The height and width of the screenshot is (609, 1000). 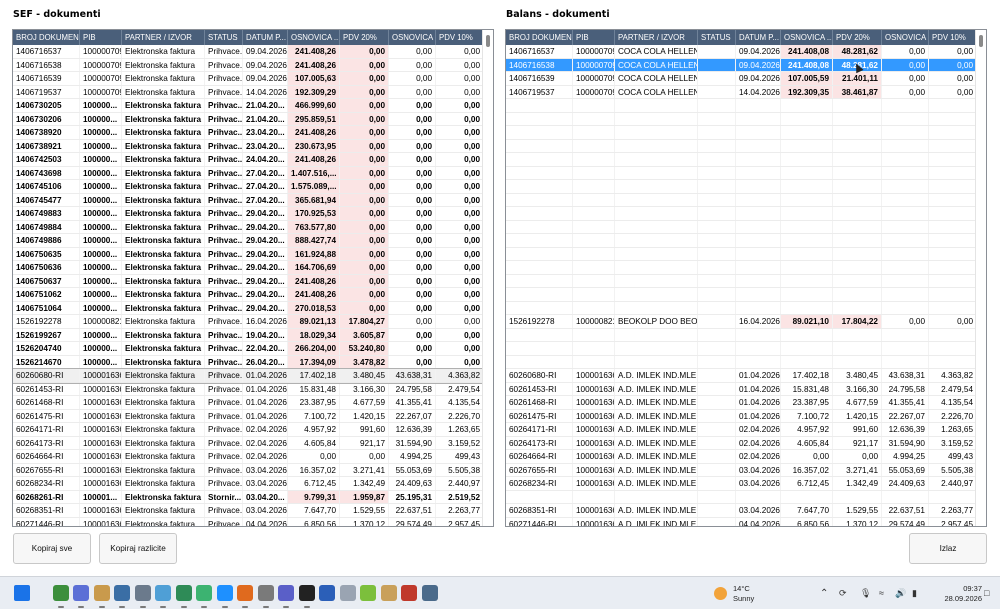 What do you see at coordinates (963, 598) in the screenshot?
I see `clock-date: 28.09.2026` at bounding box center [963, 598].